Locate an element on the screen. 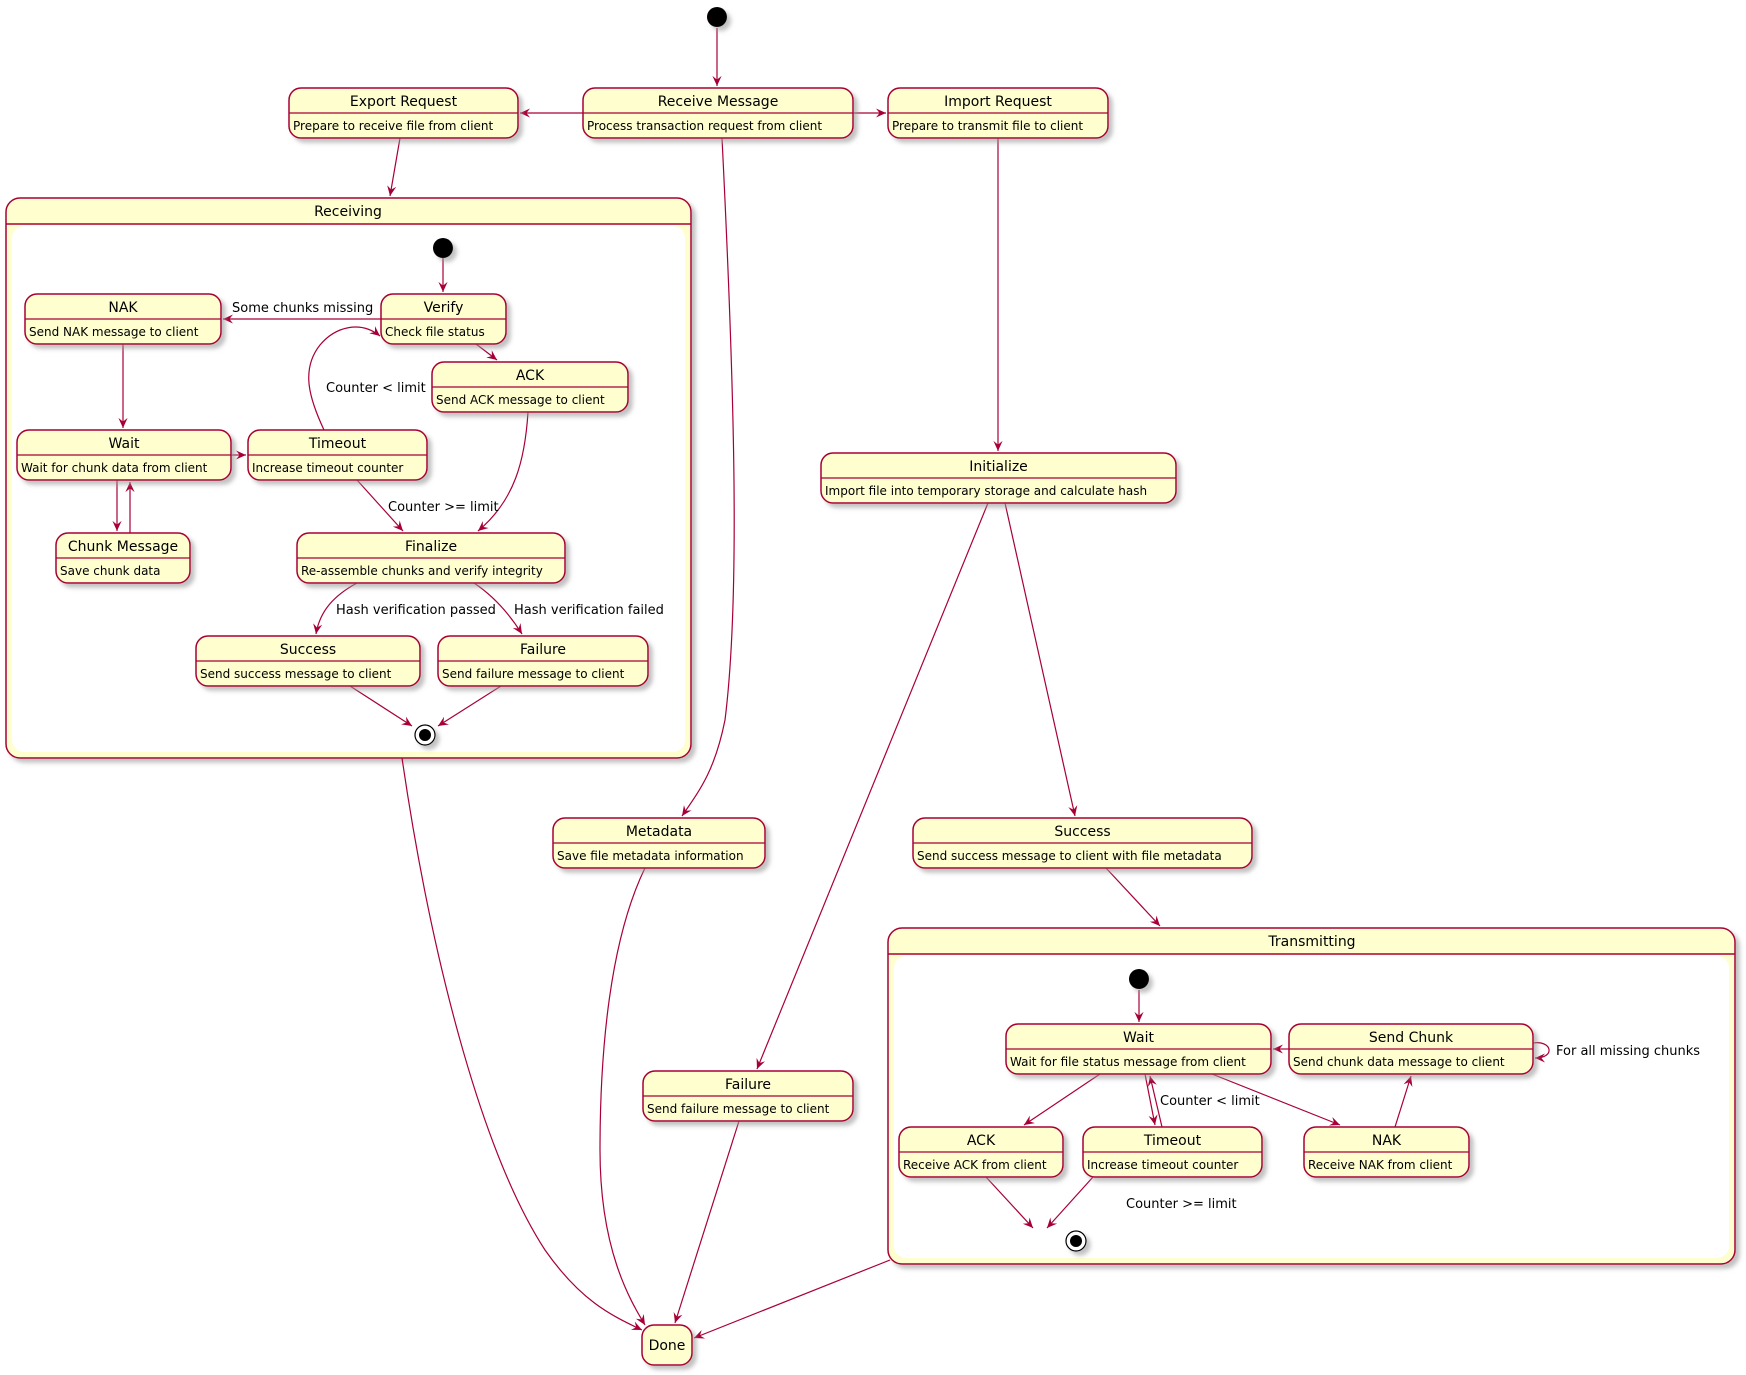 Image resolution: width=1746 pixels, height=1375 pixels. state-name: Import Request is located at coordinates (998, 102).